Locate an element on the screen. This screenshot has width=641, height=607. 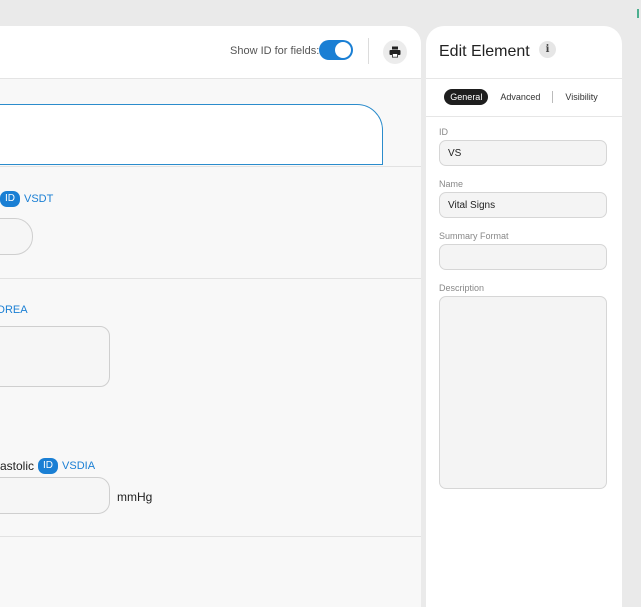
name-field-label: Name is located at coordinates (451, 184).